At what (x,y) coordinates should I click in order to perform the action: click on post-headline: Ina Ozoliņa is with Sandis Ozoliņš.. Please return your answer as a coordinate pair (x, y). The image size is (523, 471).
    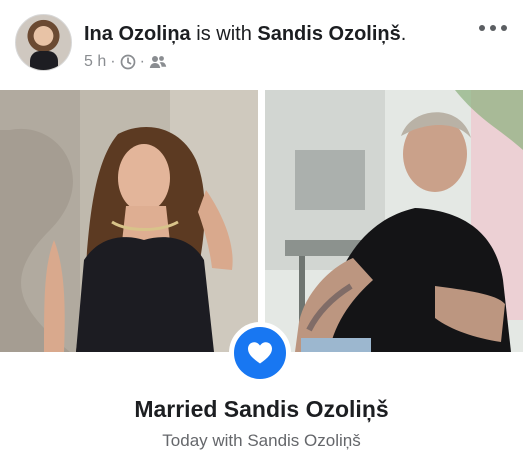
    Looking at the image, I should click on (245, 34).